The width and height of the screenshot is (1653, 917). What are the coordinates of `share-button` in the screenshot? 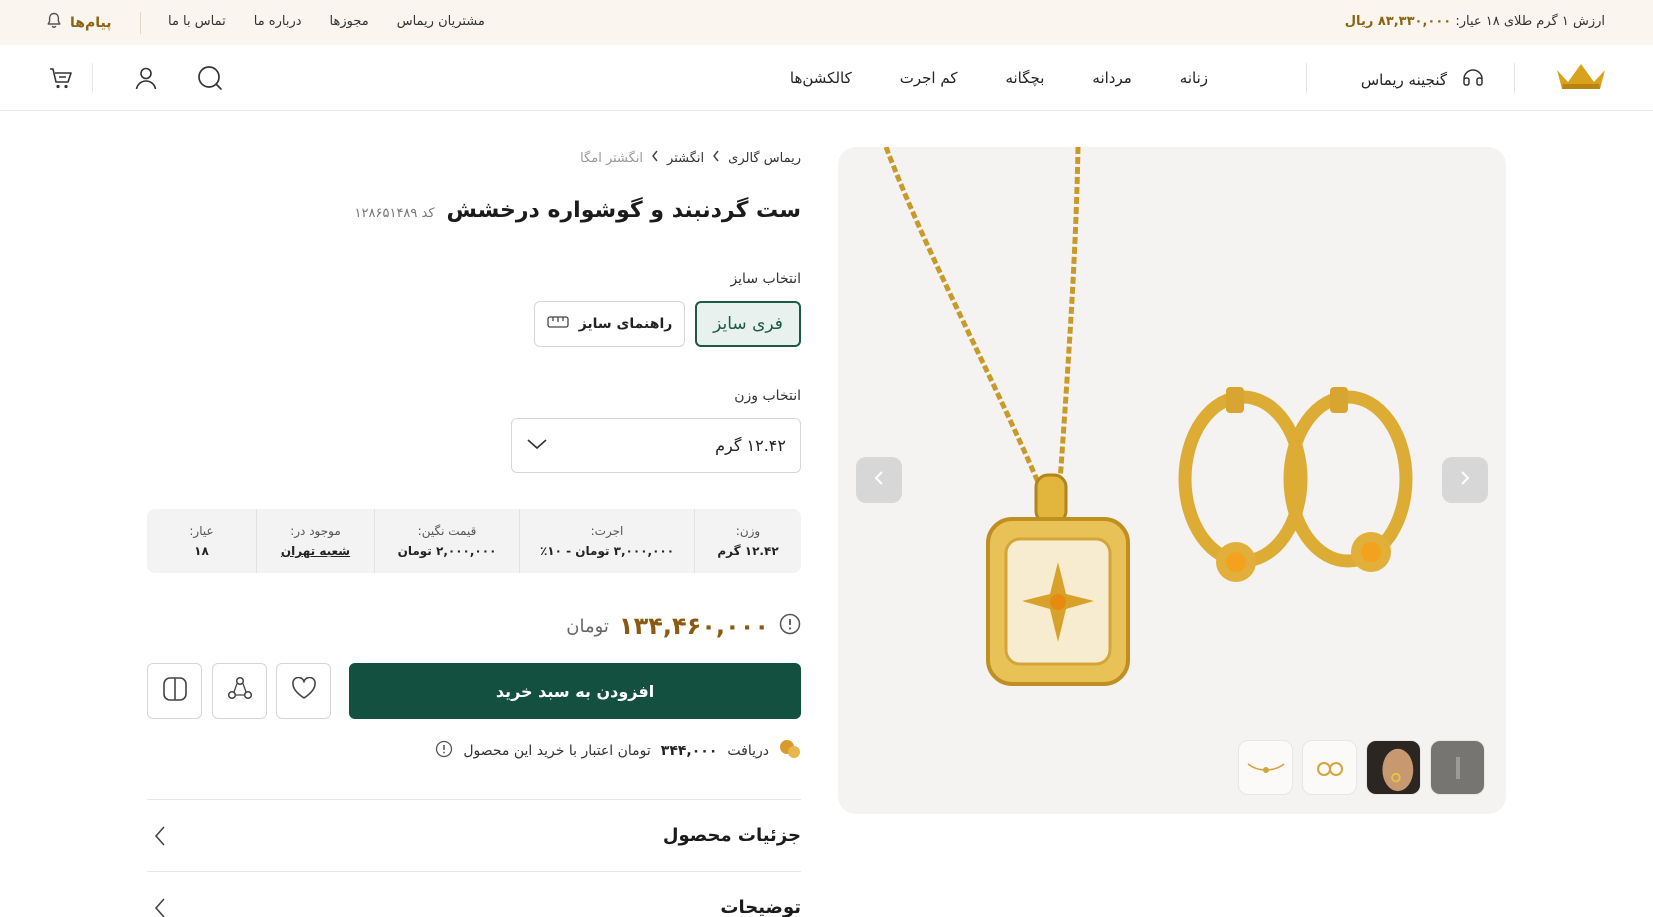 It's located at (239, 691).